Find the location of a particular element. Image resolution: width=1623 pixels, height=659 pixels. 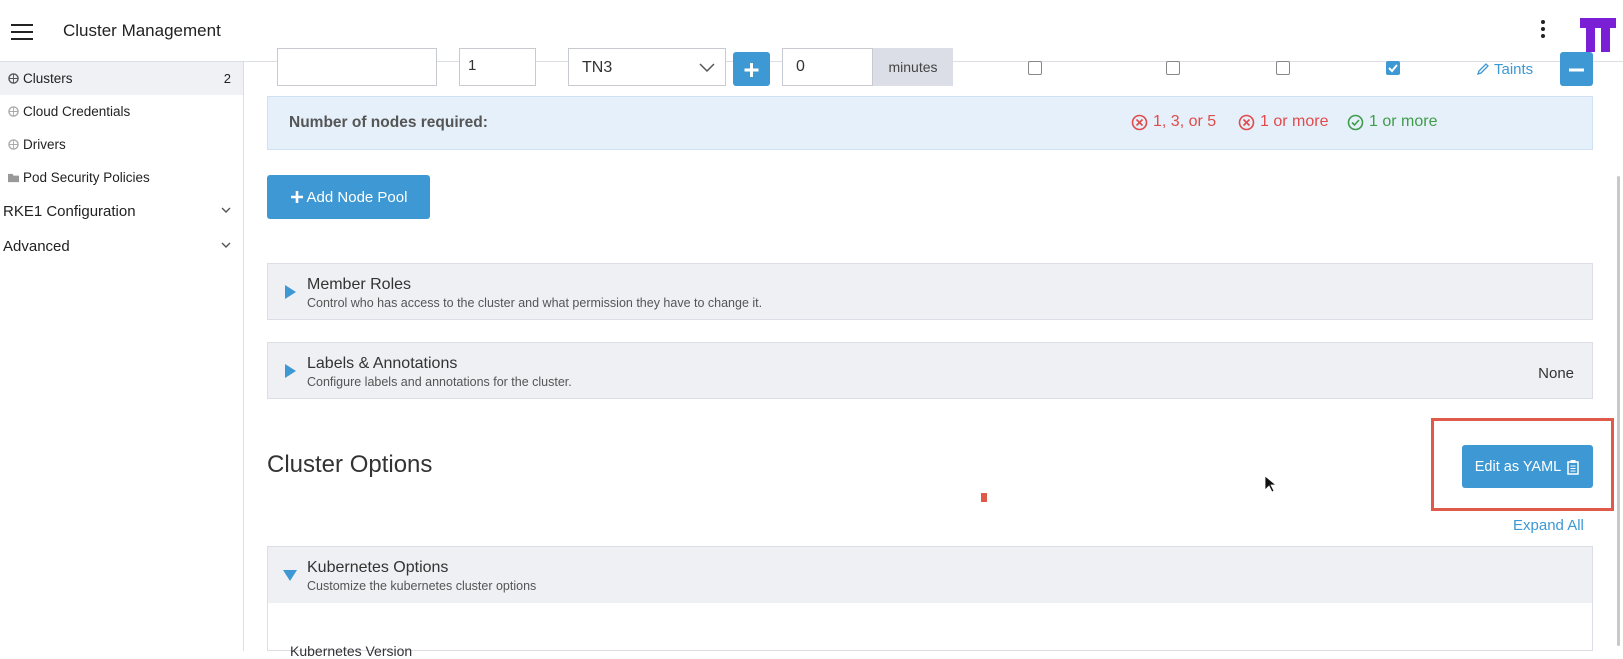

kubernetes-options-body: Kubernetes Version is located at coordinates (930, 631).